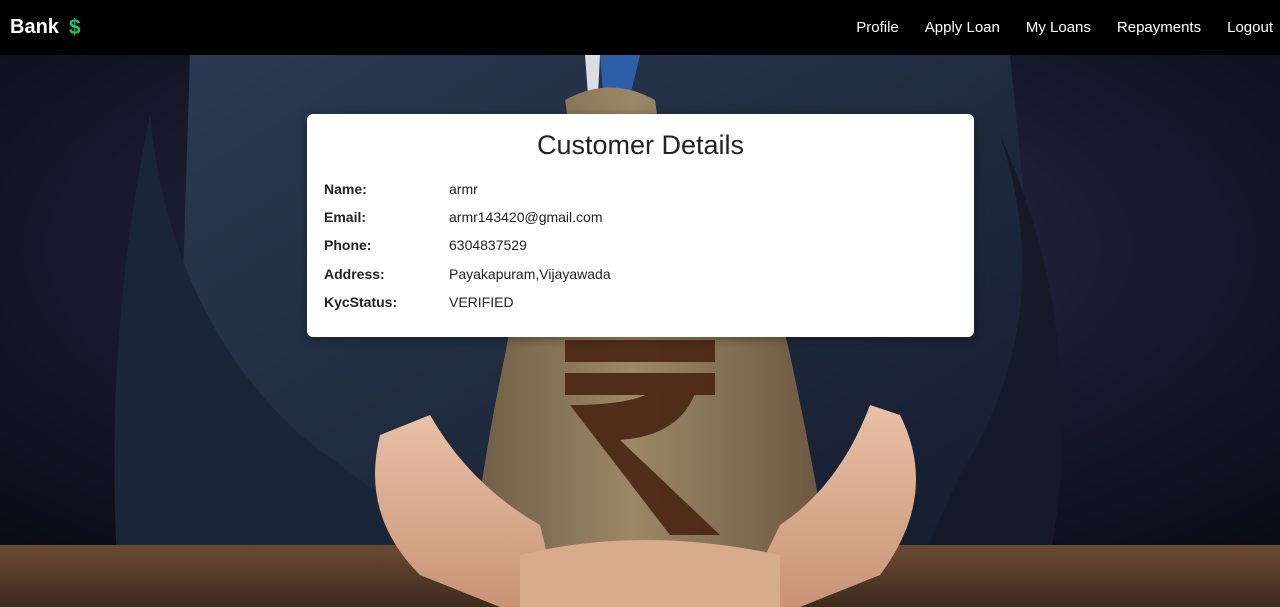 The width and height of the screenshot is (1280, 607). I want to click on detail-value: 6304837529, so click(488, 245).